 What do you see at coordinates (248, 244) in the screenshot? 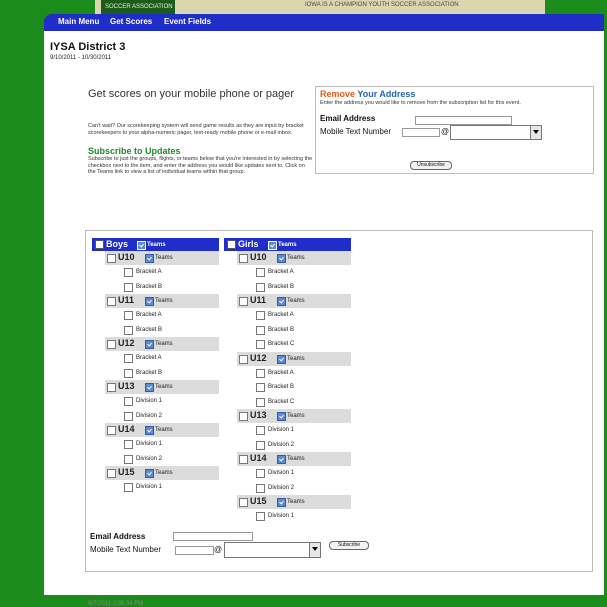
I see `girls-label: Girls` at bounding box center [248, 244].